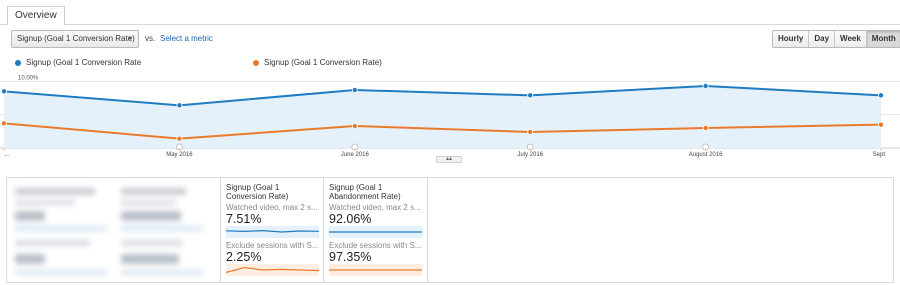  Describe the element at coordinates (449, 159) in the screenshot. I see `chart-collapse-handle: ▴▴` at that location.